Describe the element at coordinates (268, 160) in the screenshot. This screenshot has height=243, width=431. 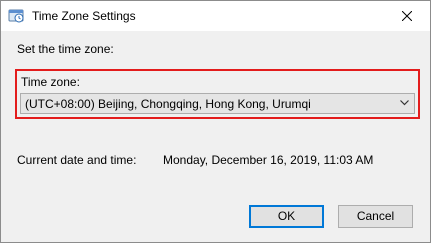
I see `current-datetime-value: Monday, December 16, 2019, 11:03 AM` at that location.